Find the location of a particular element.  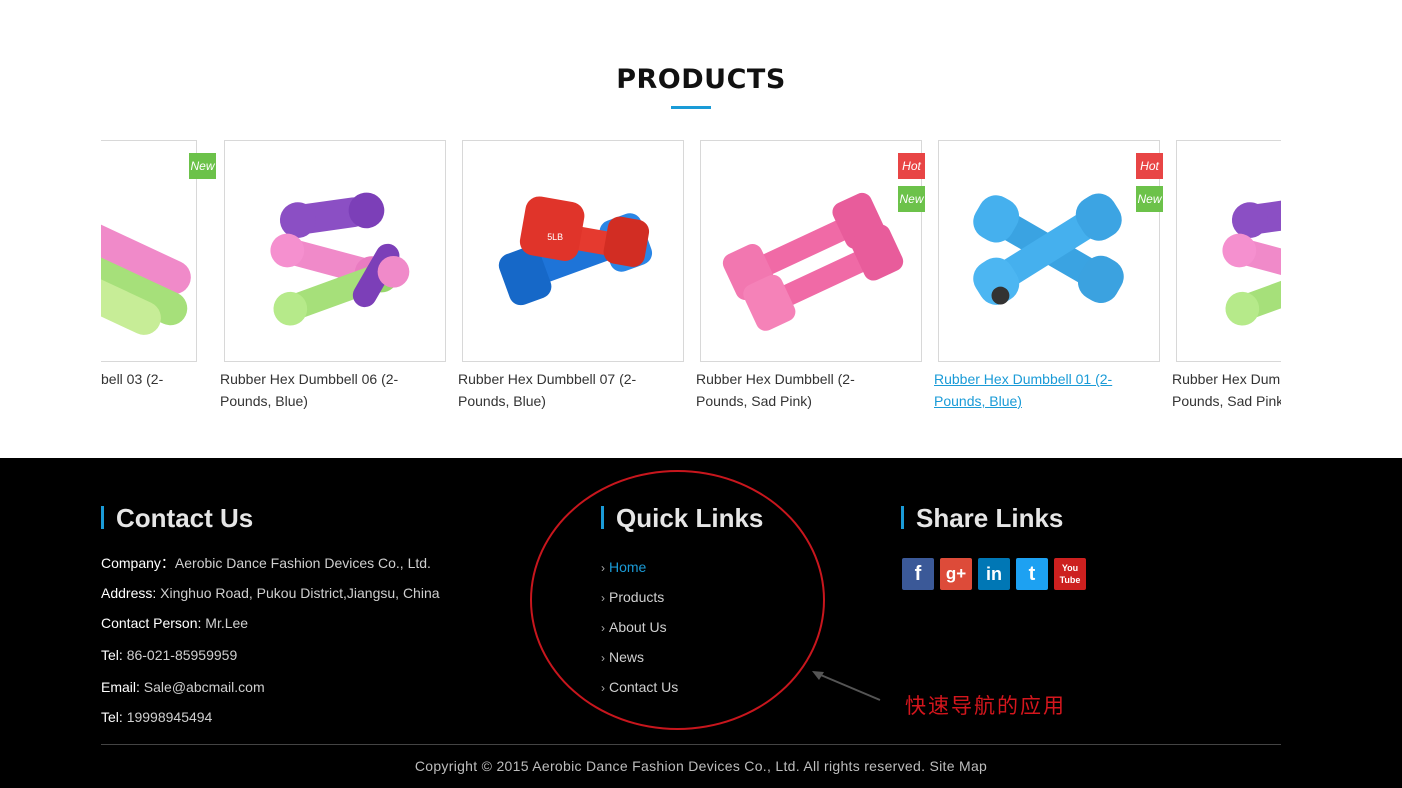

contact-person: Contact Person: Mr.Lee is located at coordinates (175, 623).